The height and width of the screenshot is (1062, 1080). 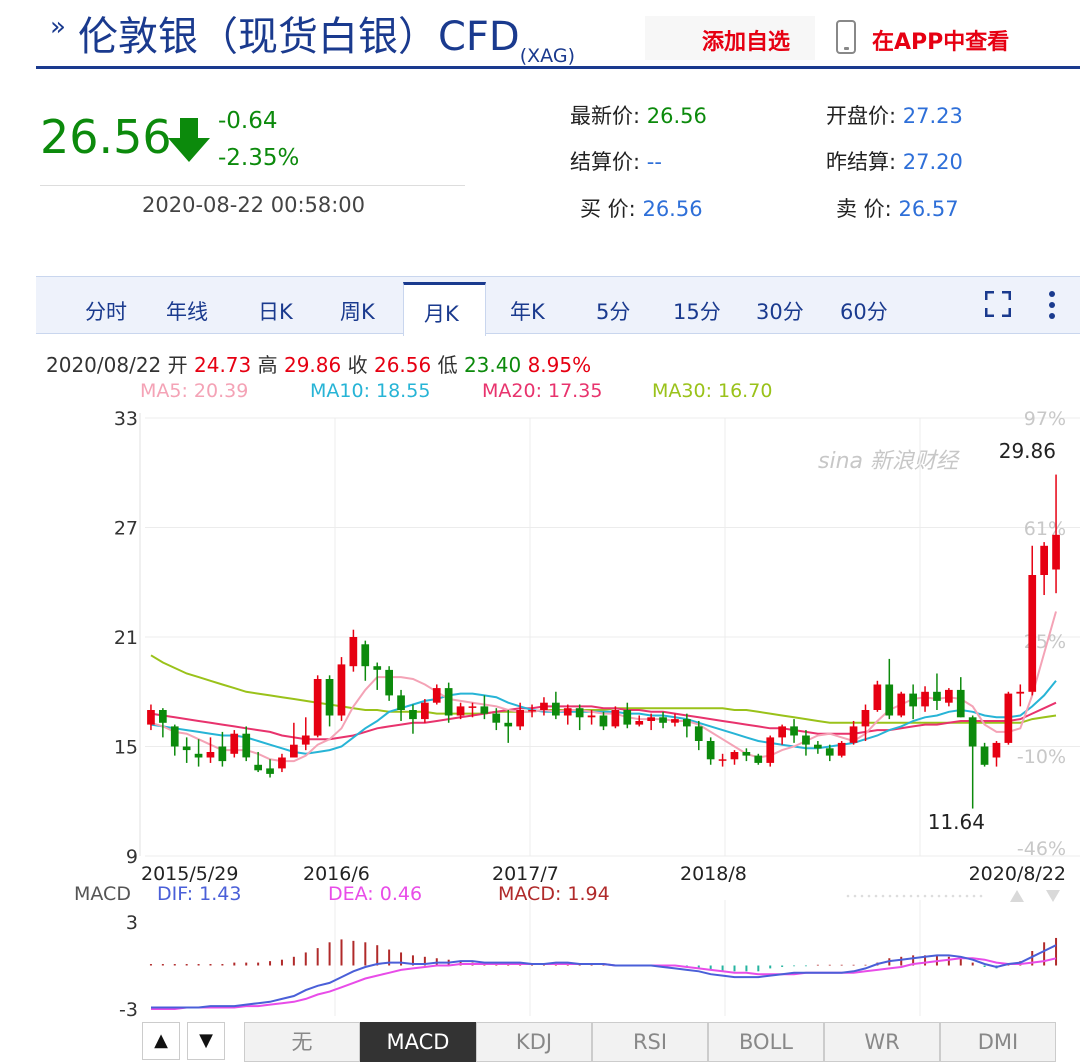 What do you see at coordinates (1053, 896) in the screenshot?
I see `macd-expand-icon` at bounding box center [1053, 896].